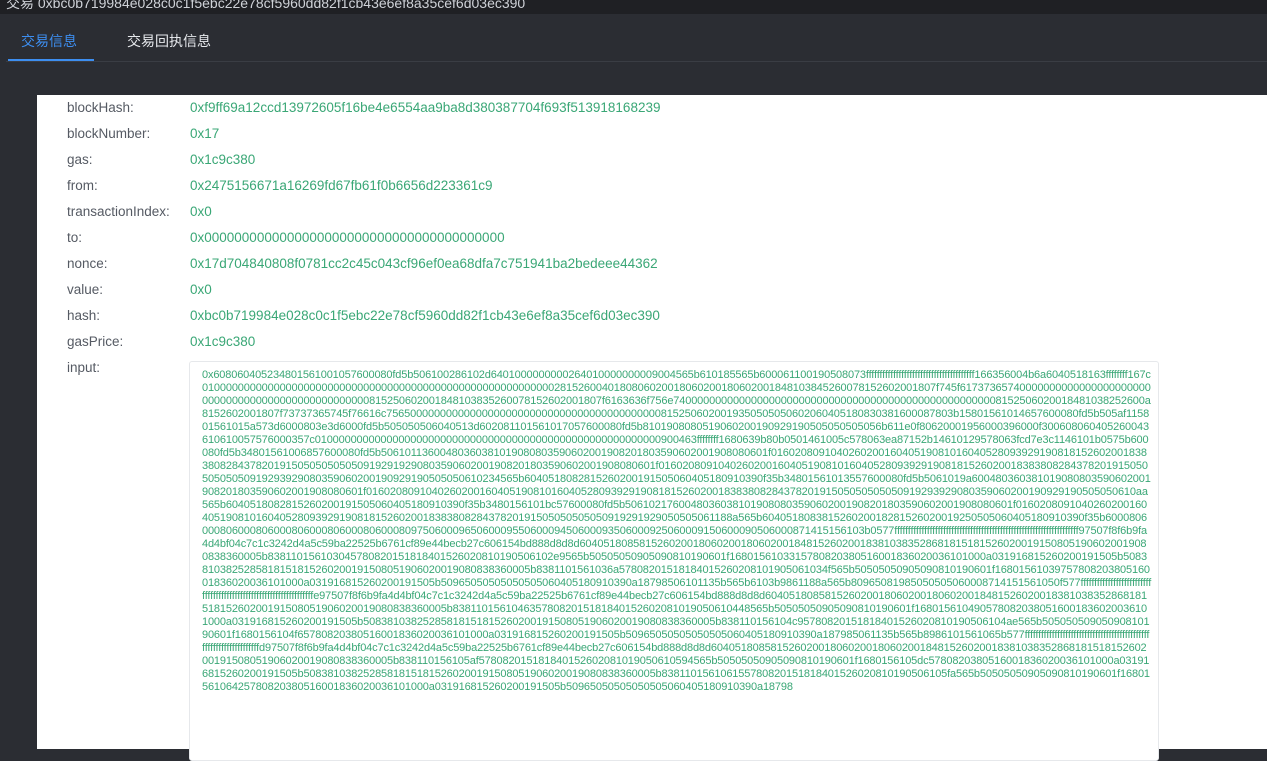  Describe the element at coordinates (109, 133) in the screenshot. I see `field-key: blockNumber:` at that location.